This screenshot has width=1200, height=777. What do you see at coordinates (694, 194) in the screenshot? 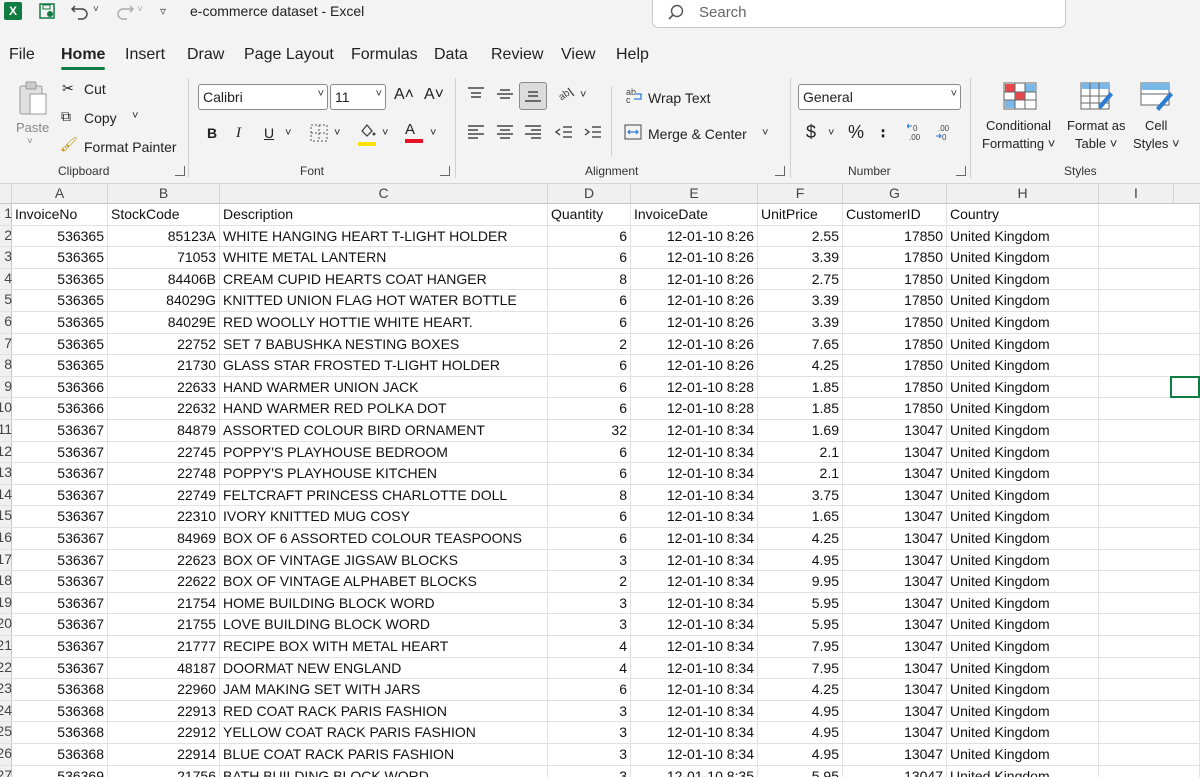
I see `column-header-e: E` at bounding box center [694, 194].